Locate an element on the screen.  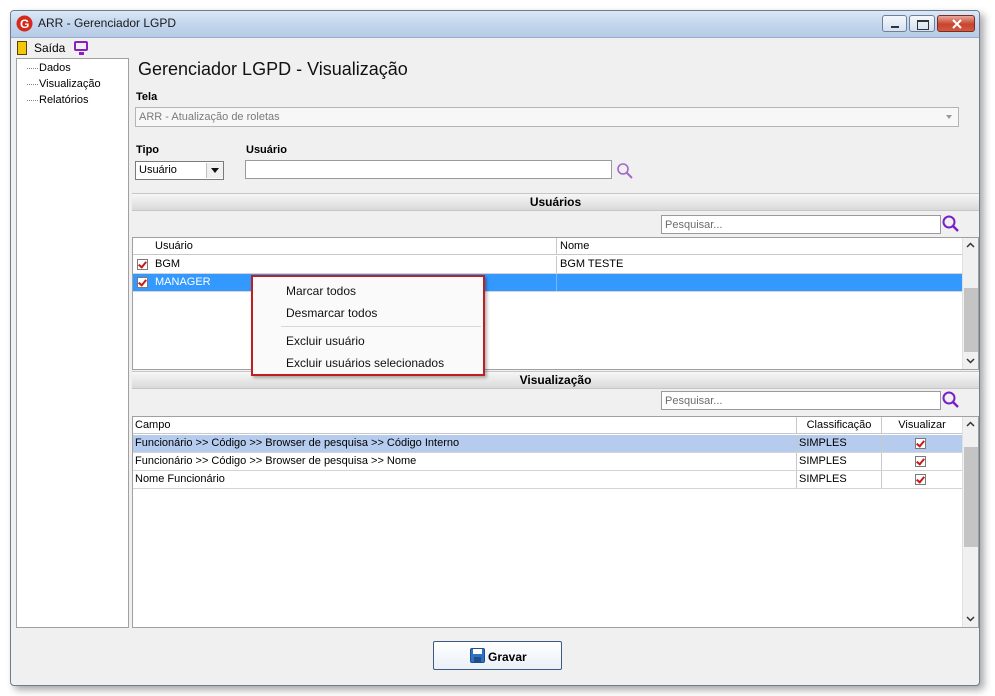
exit-menu-item: Saída is located at coordinates (49, 48).